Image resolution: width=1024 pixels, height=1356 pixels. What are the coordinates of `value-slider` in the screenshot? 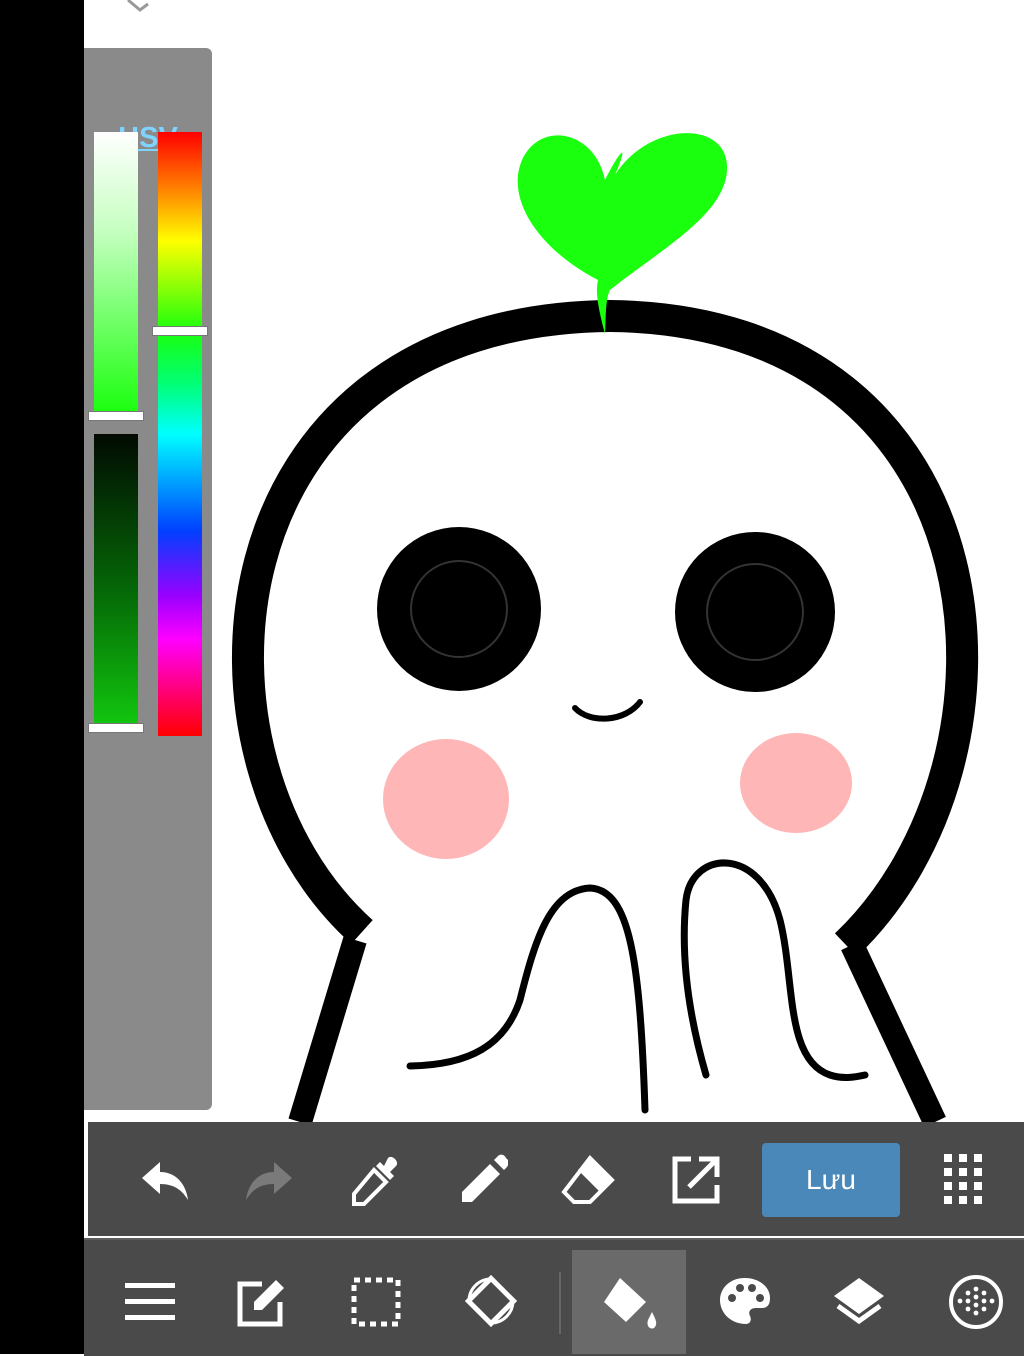 It's located at (116, 581).